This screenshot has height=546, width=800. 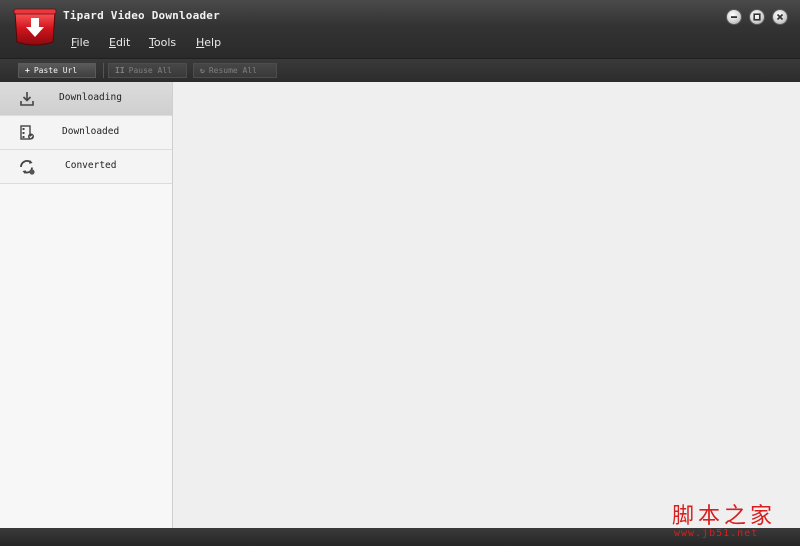 What do you see at coordinates (724, 516) in the screenshot?
I see `watermark-text: 脚本之家` at bounding box center [724, 516].